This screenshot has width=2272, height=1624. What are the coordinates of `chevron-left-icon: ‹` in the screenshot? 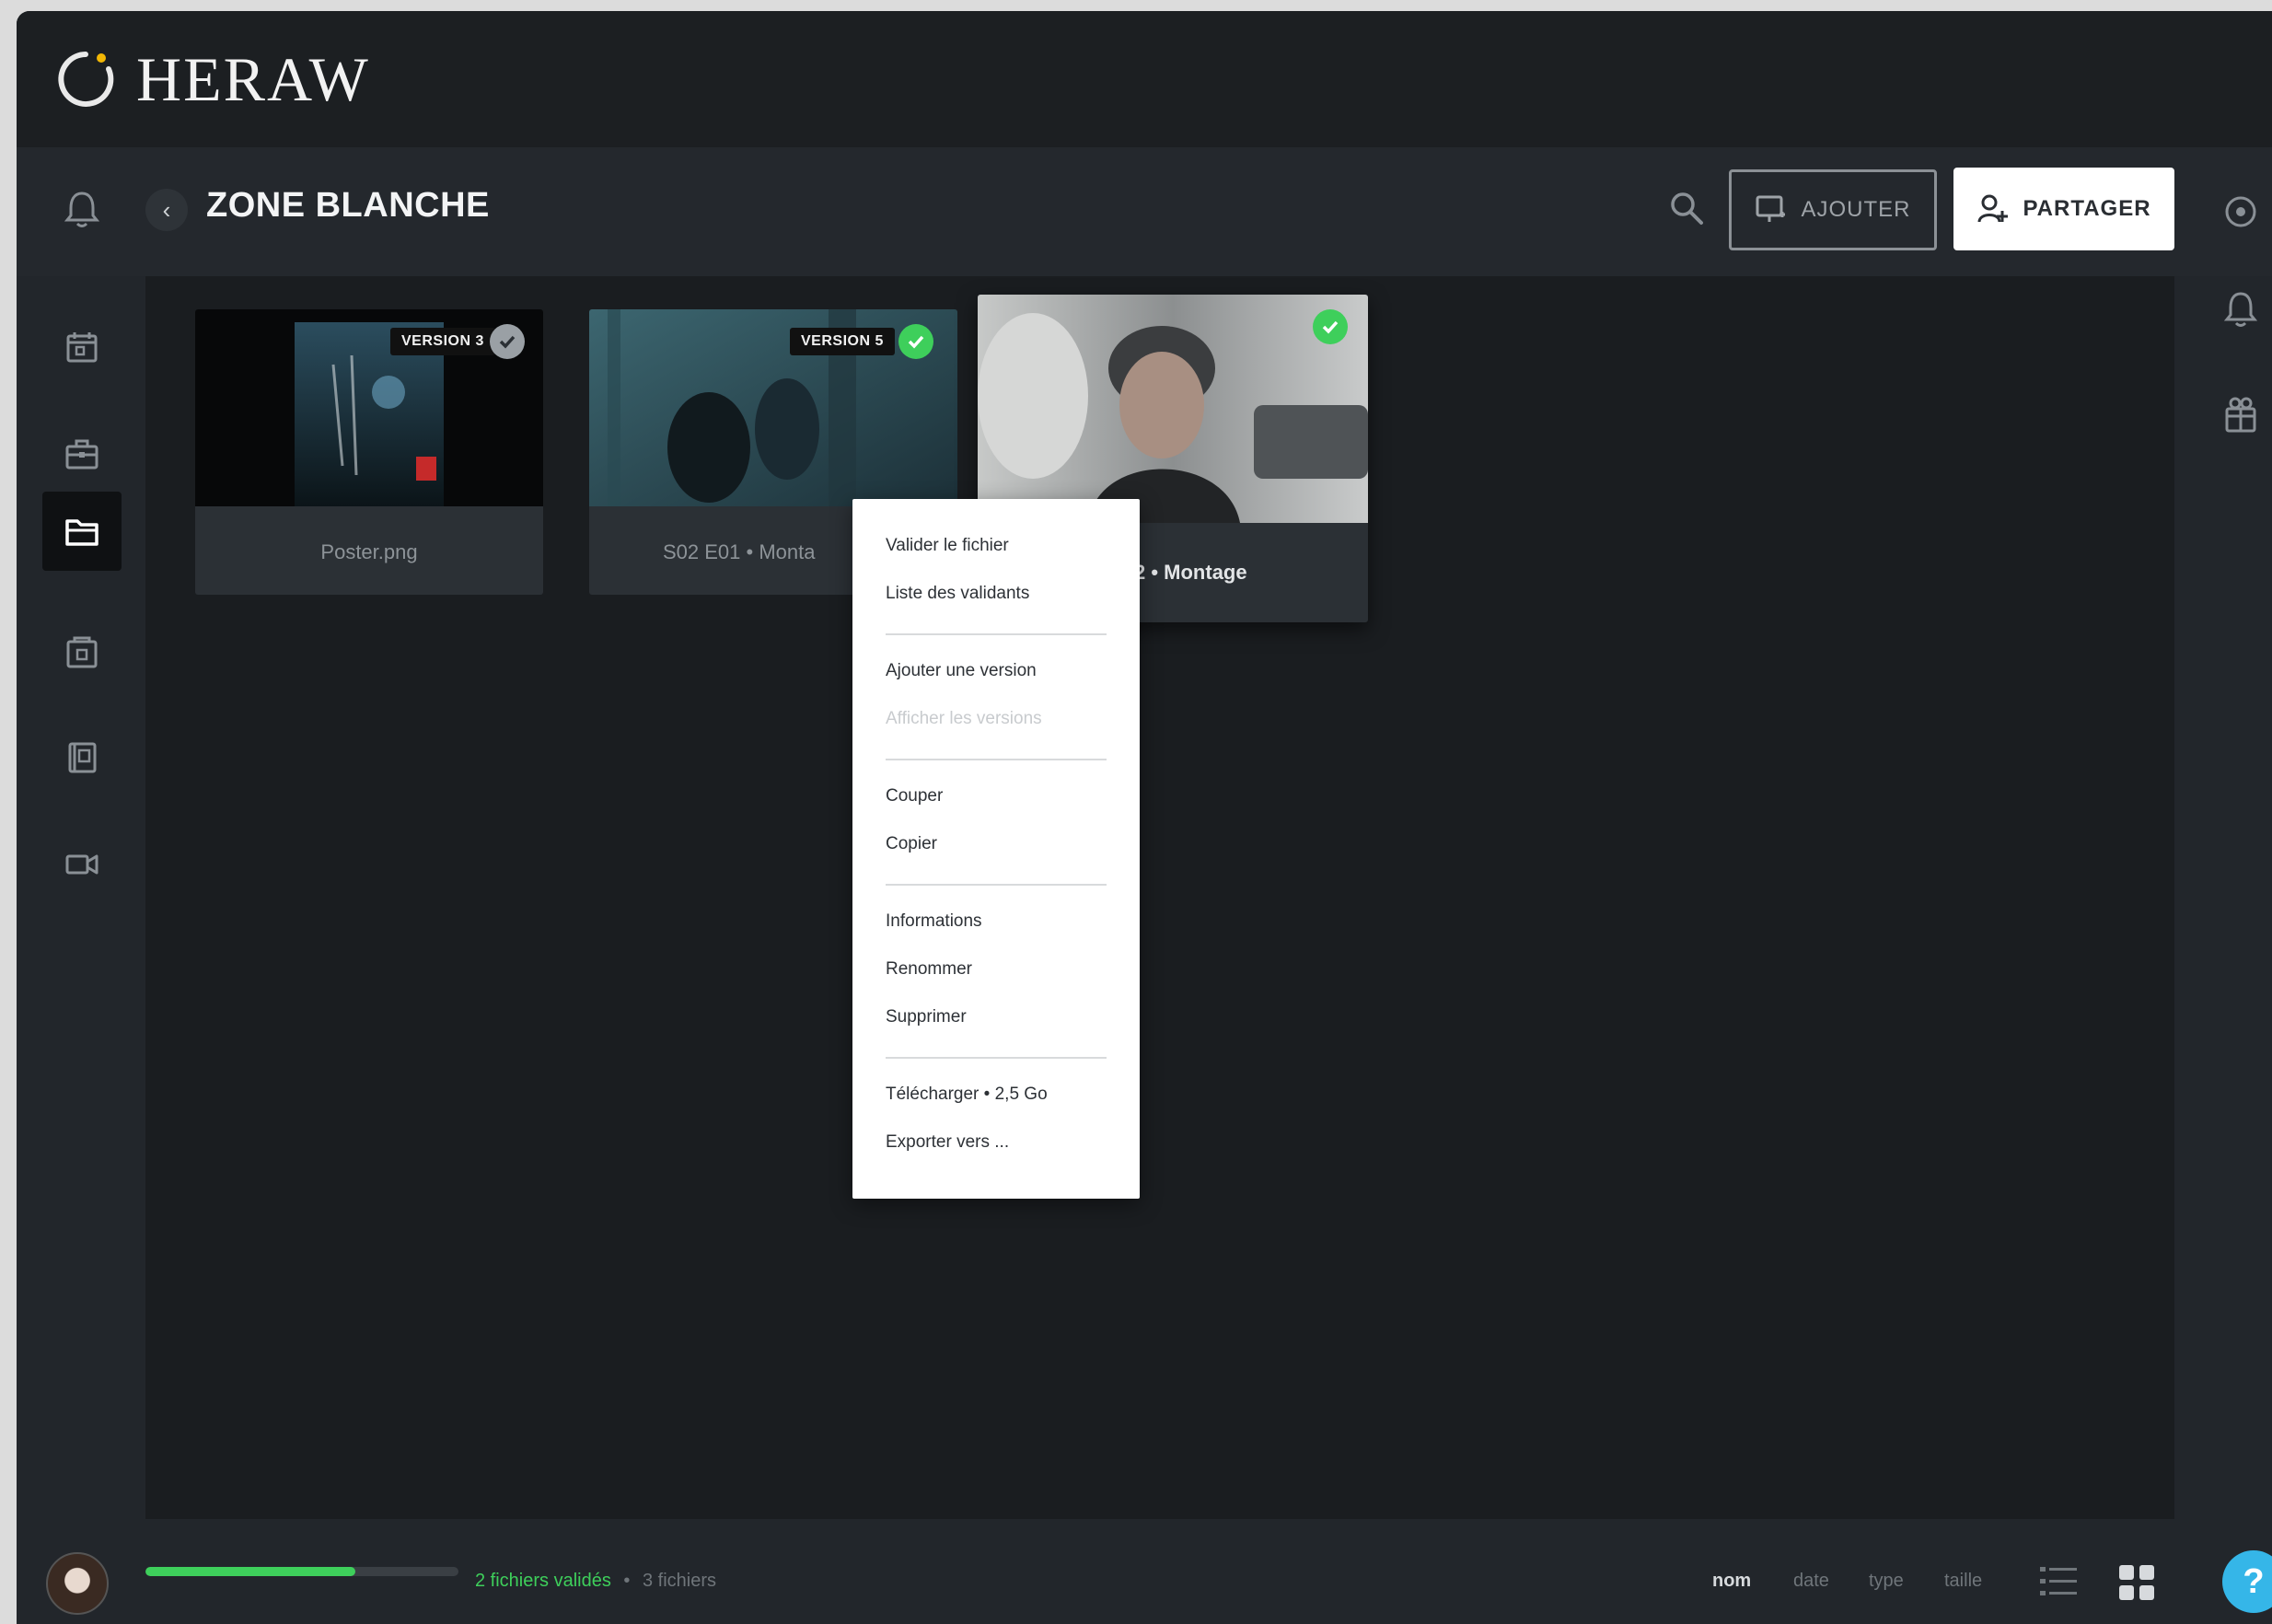 It's located at (166, 209).